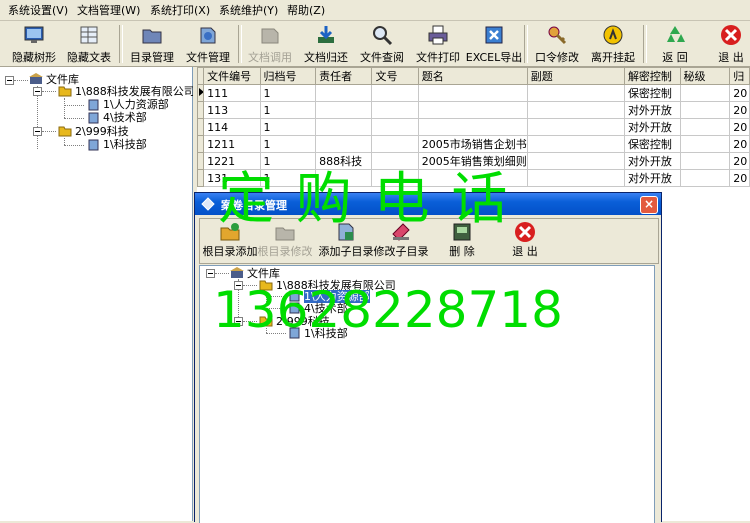  Describe the element at coordinates (739, 76) in the screenshot. I see `col-header-archive: 归` at that location.